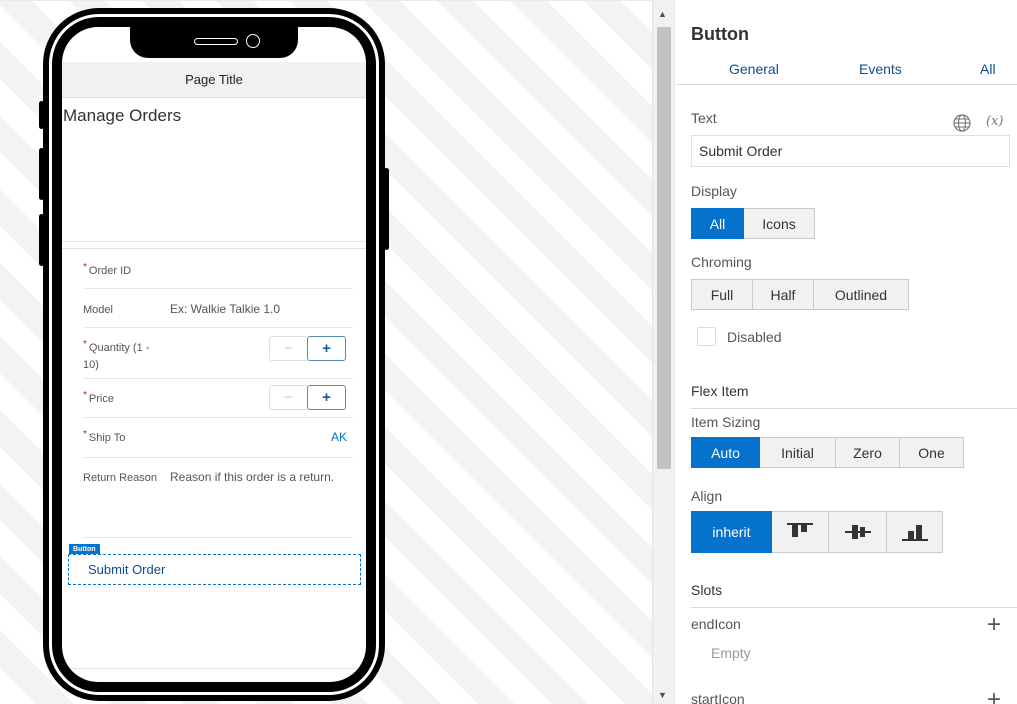 This screenshot has height=704, width=1017. I want to click on tab-all: All, so click(988, 69).